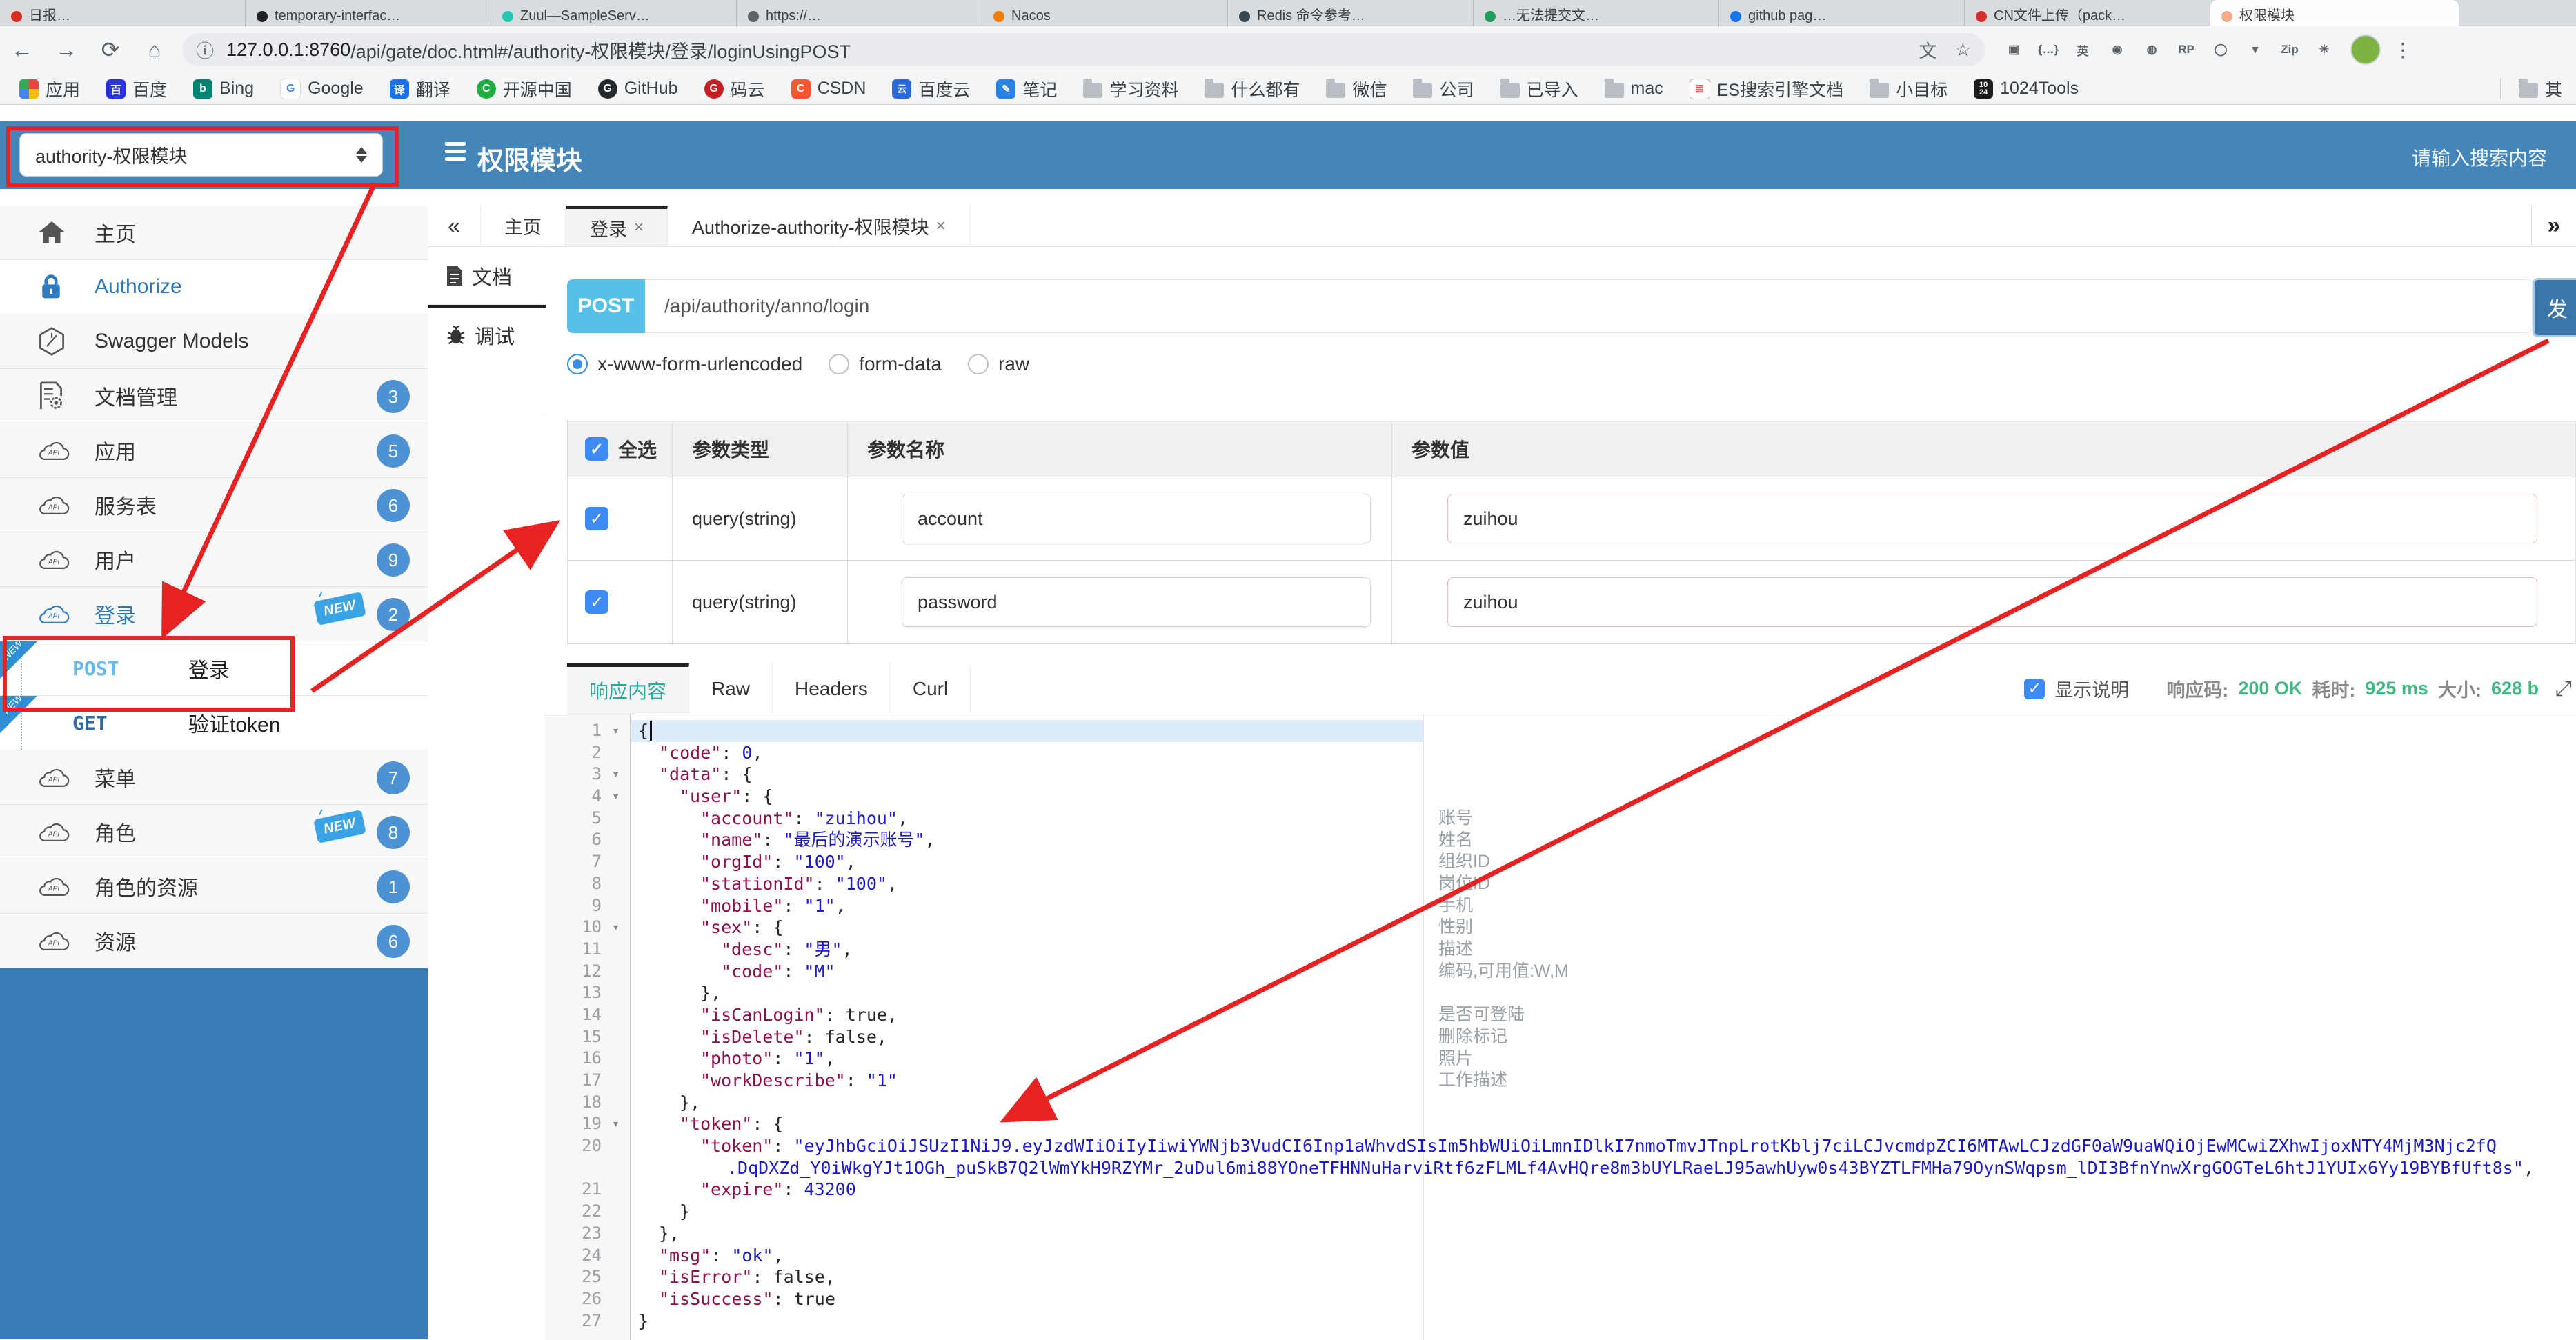 Image resolution: width=2576 pixels, height=1340 pixels. Describe the element at coordinates (734, 89) in the screenshot. I see `bookmark-item: 码云` at that location.